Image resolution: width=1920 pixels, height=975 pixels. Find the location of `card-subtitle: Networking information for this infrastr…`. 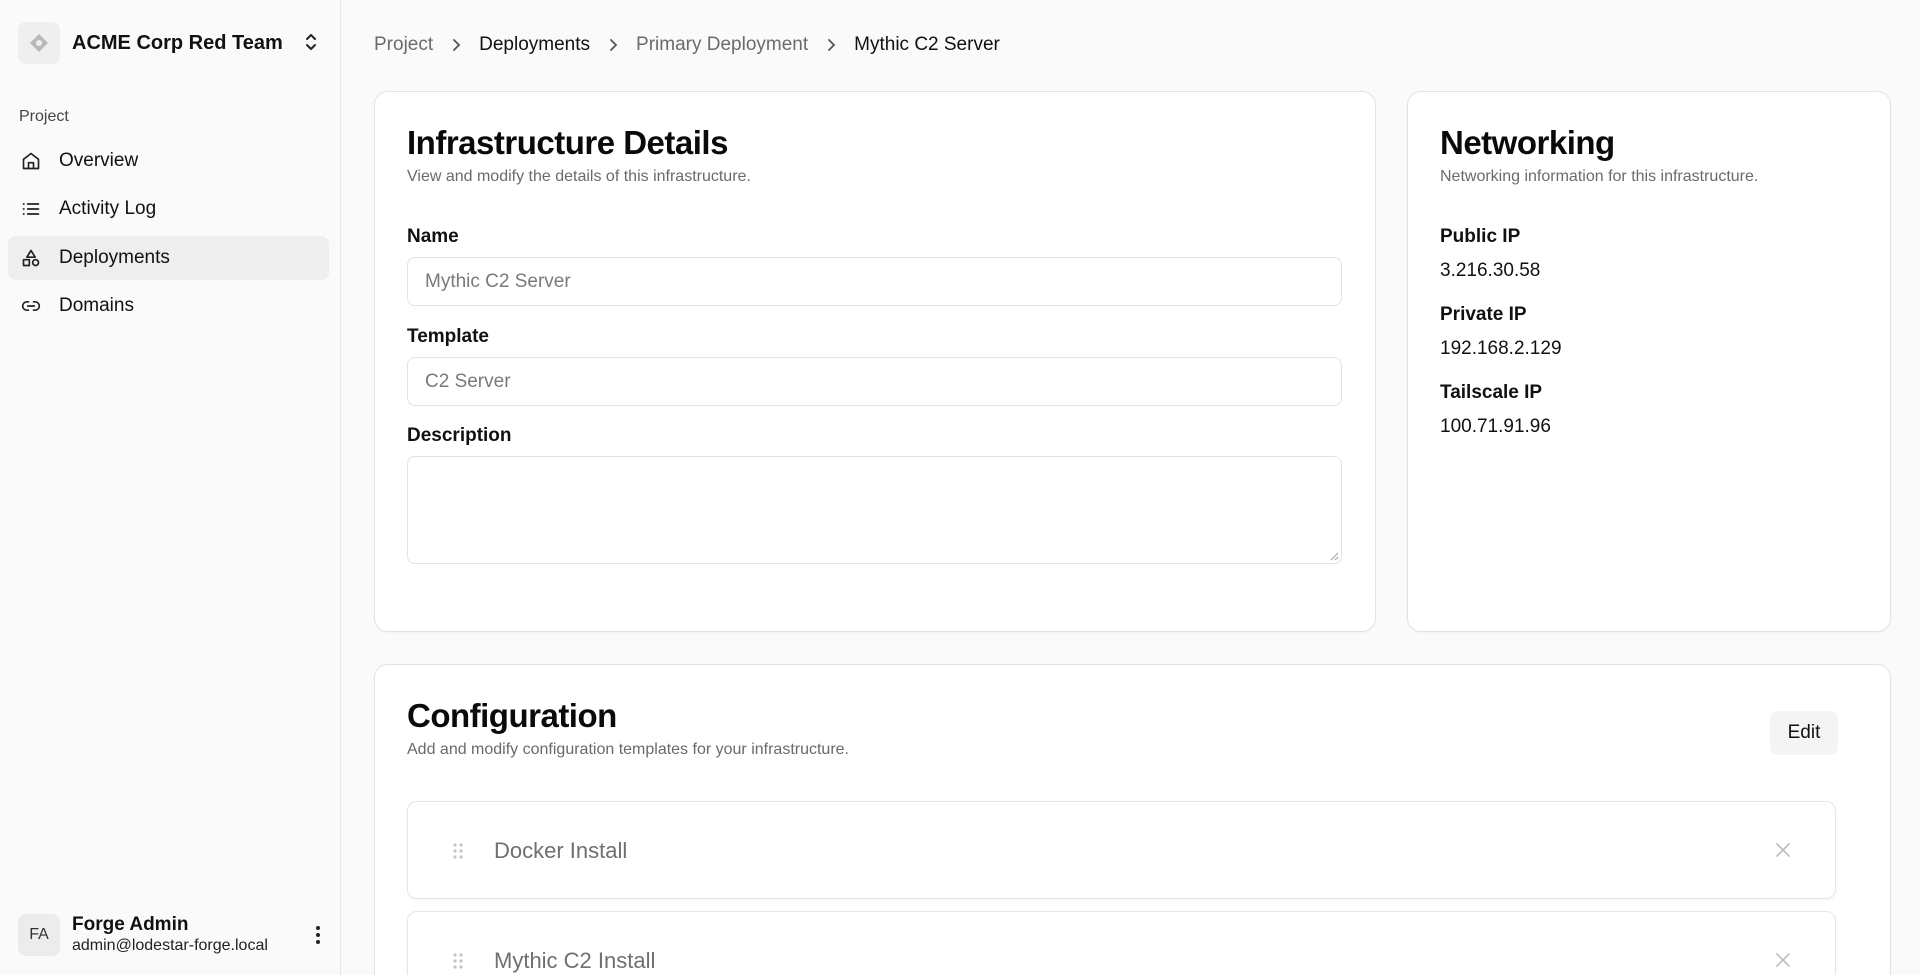

card-subtitle: Networking information for this infrastr… is located at coordinates (1599, 176).